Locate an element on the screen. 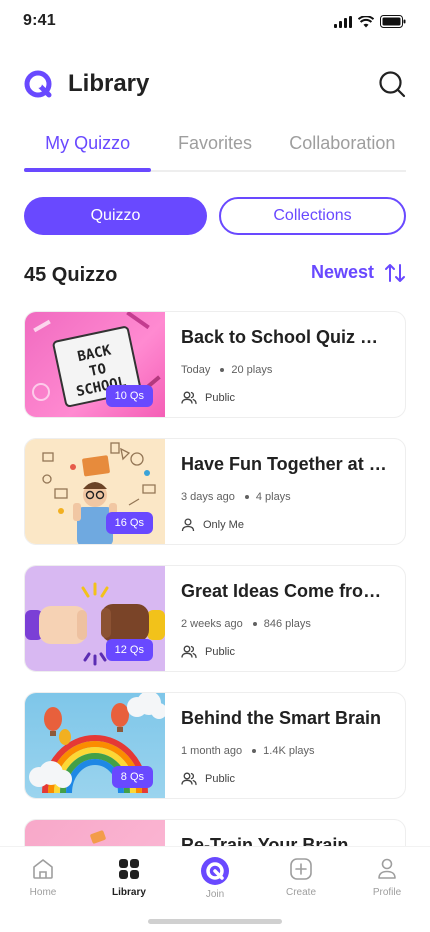 The image size is (430, 932). quiz-meta: 2 weeks ago 846 plays is located at coordinates (285, 624).